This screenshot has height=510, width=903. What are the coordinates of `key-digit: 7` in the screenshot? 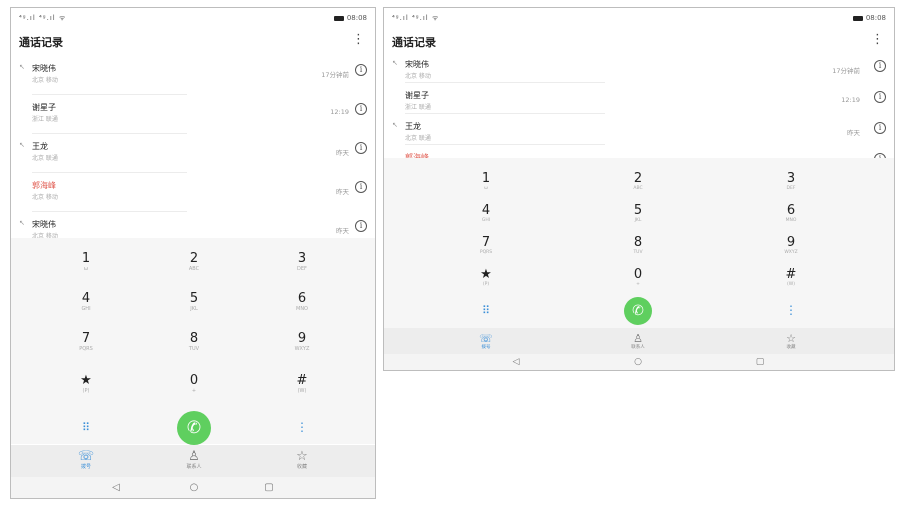 It's located at (486, 242).